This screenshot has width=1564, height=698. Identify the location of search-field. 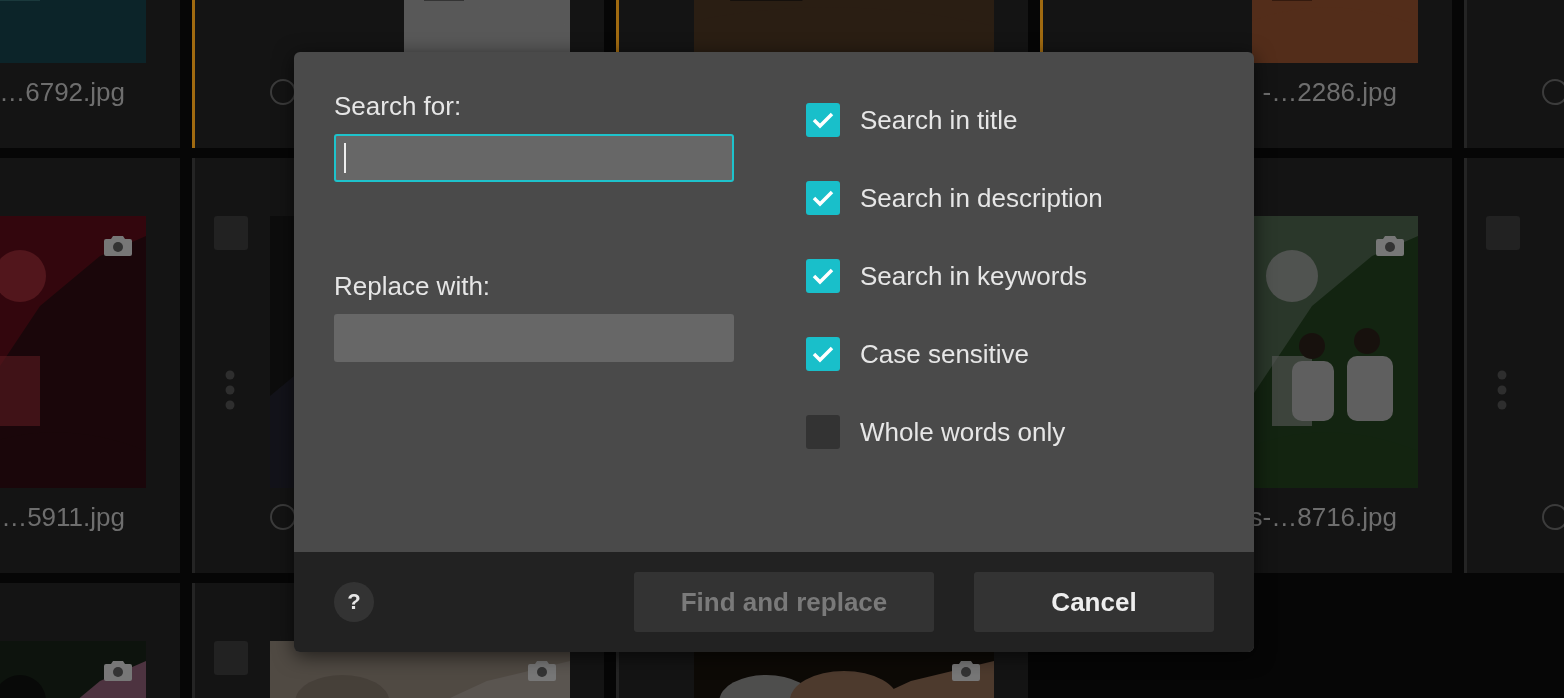
(534, 158).